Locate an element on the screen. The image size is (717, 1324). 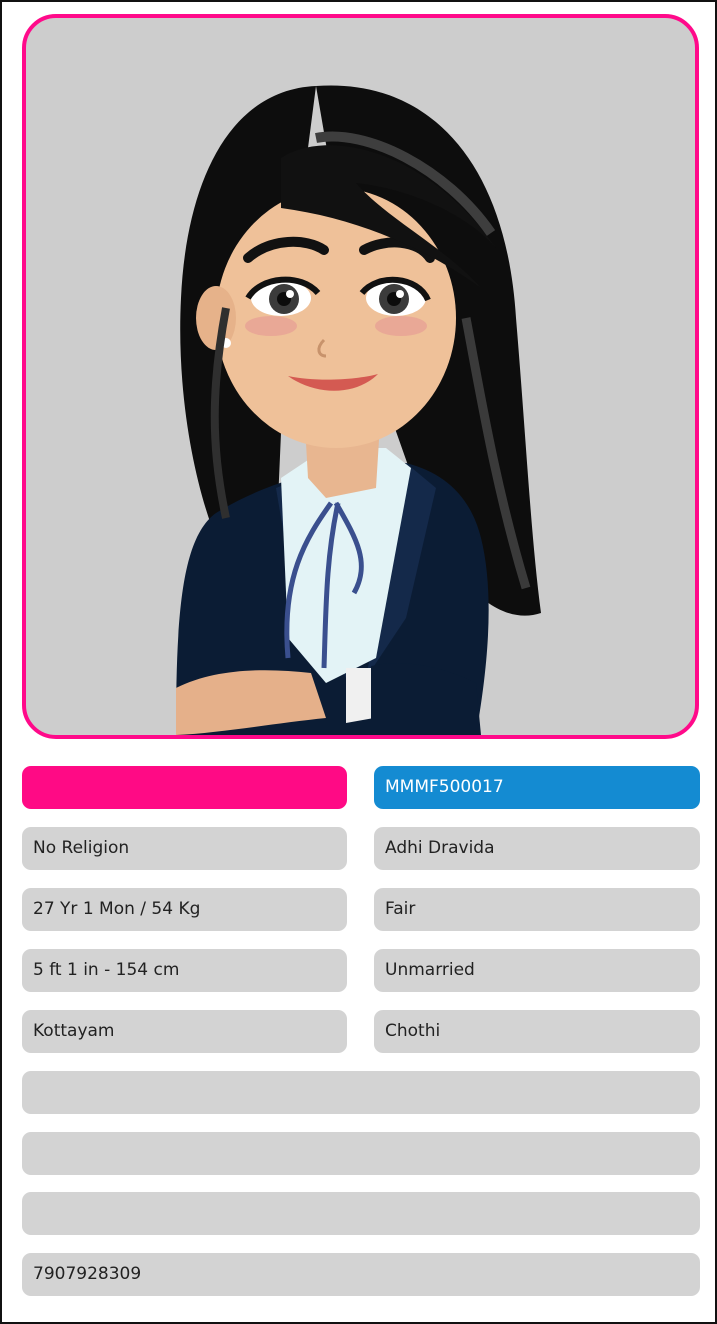
profile-id-field: MMMF500017 is located at coordinates (537, 787).